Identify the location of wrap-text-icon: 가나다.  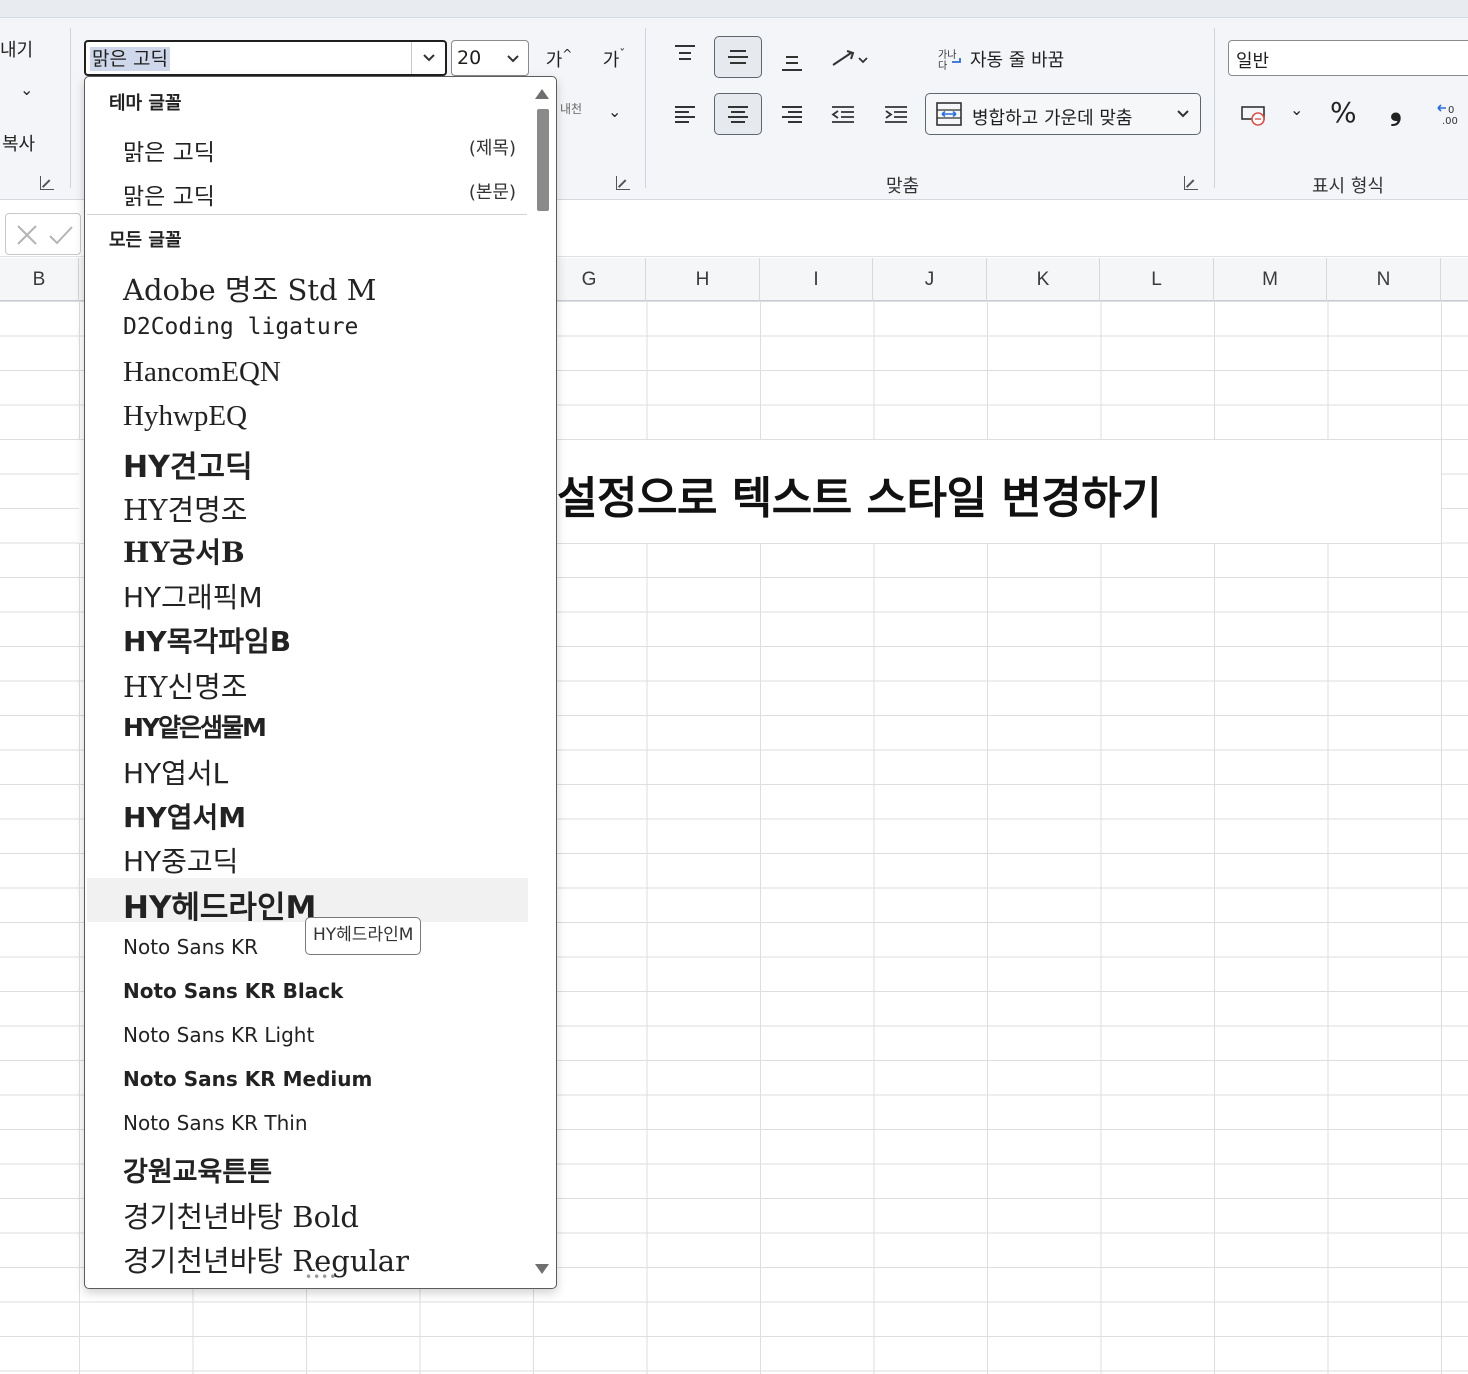
(949, 60).